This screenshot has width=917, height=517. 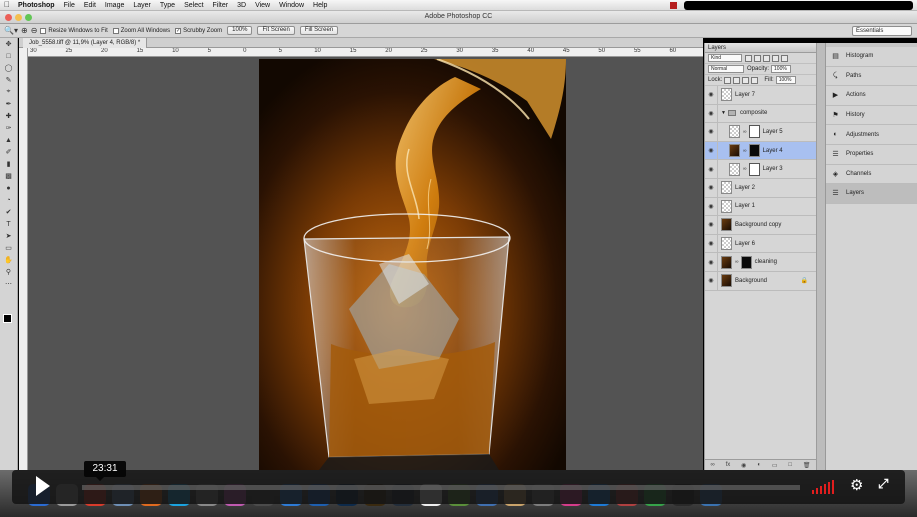 What do you see at coordinates (8, 116) in the screenshot?
I see `healing-tool-icon: ✚` at bounding box center [8, 116].